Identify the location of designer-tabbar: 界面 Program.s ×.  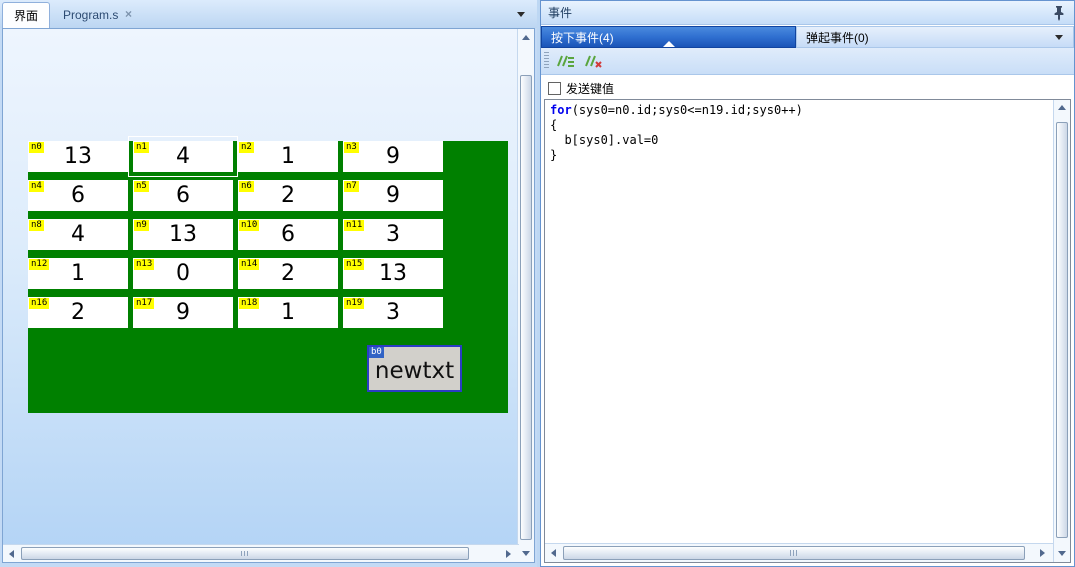
(268, 14).